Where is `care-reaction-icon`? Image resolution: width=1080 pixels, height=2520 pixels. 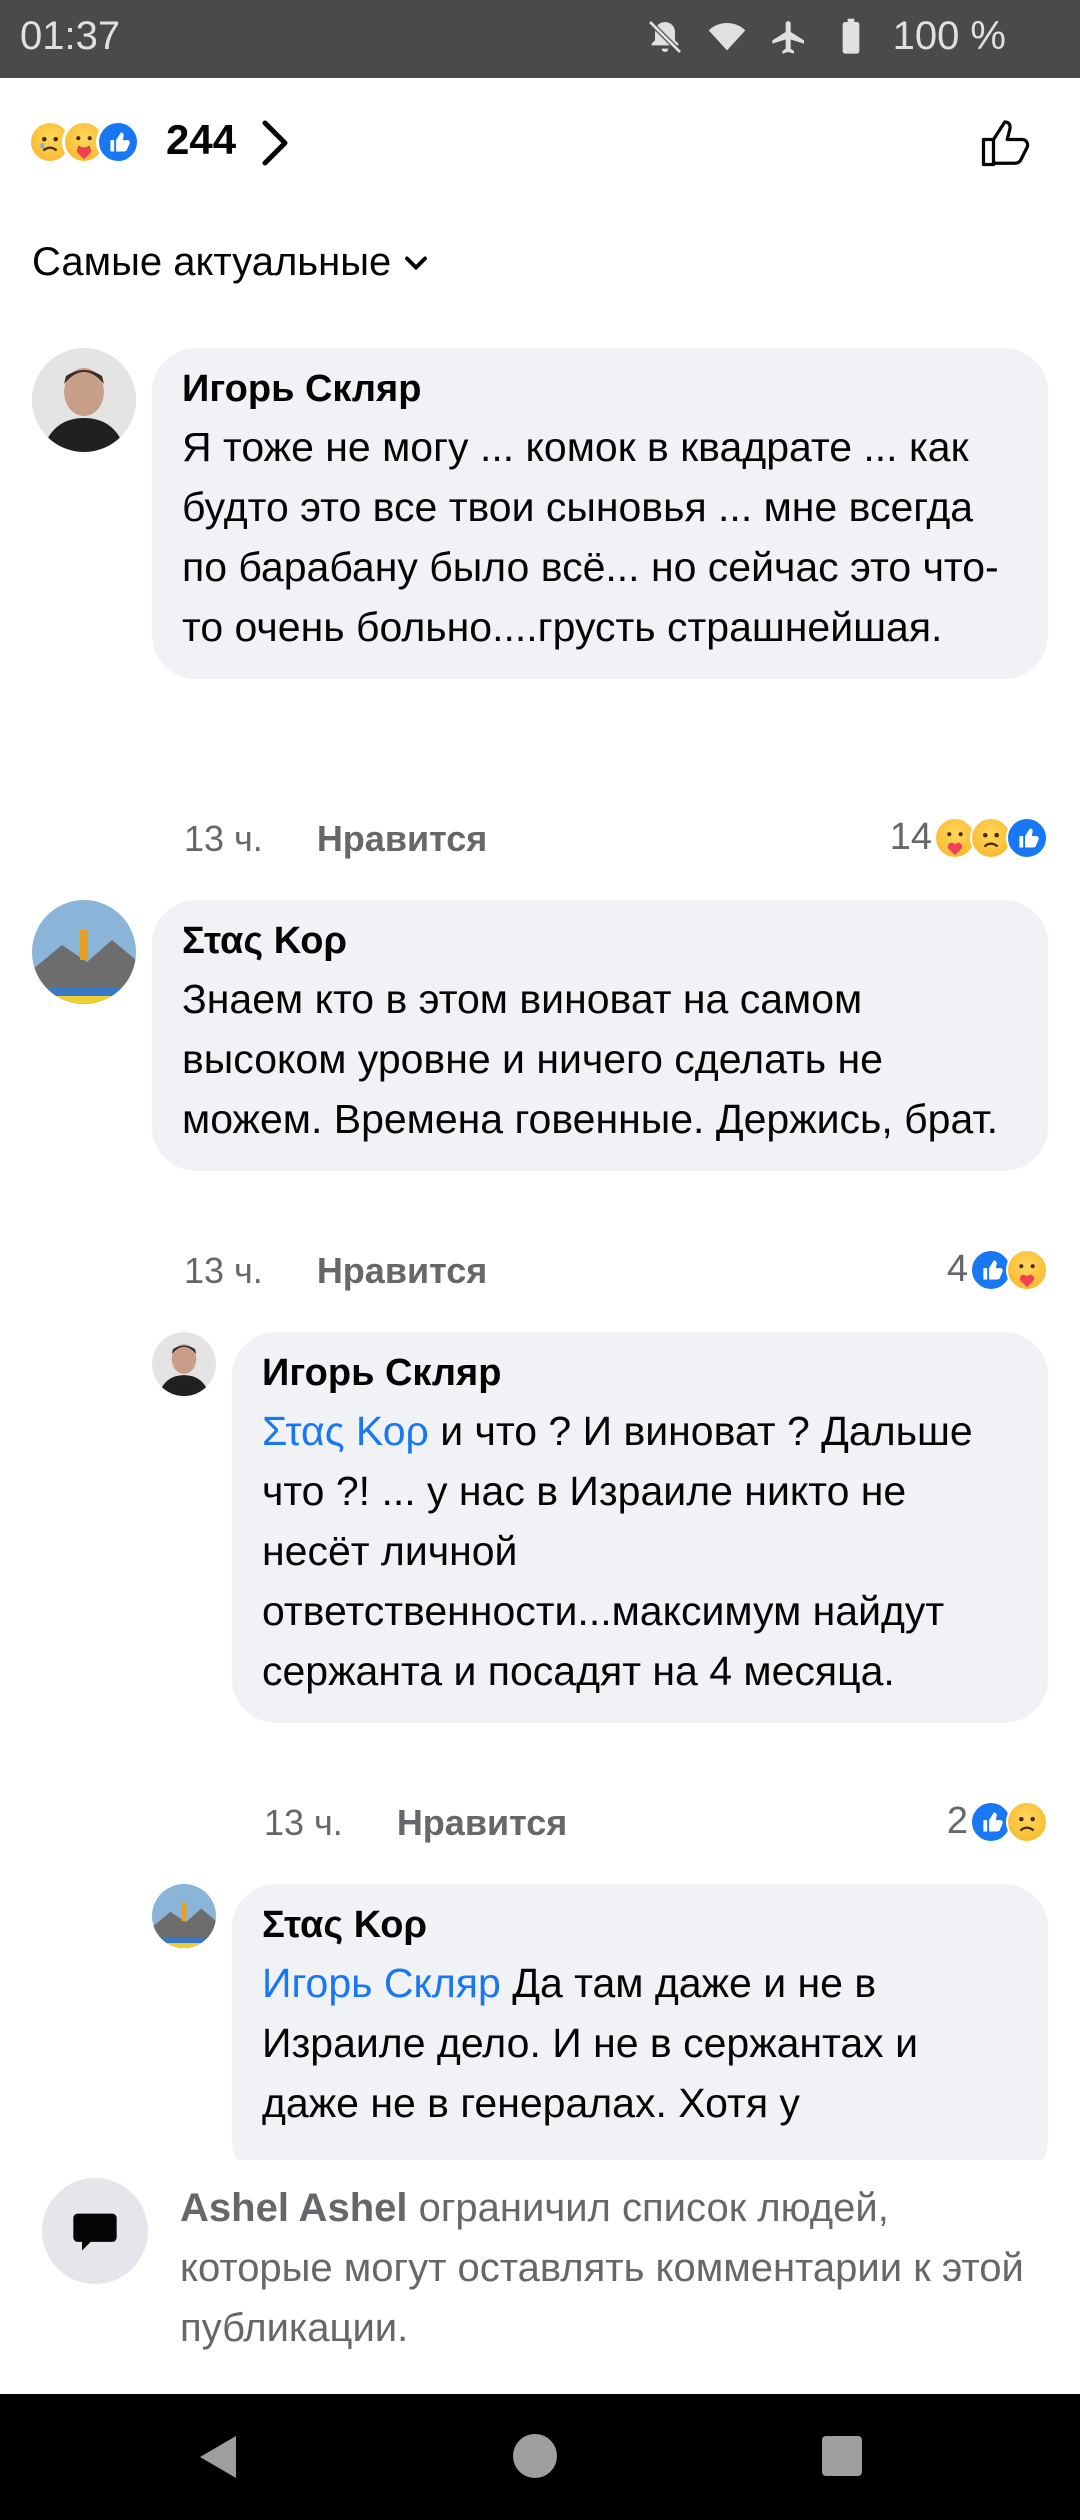
care-reaction-icon is located at coordinates (1027, 1269).